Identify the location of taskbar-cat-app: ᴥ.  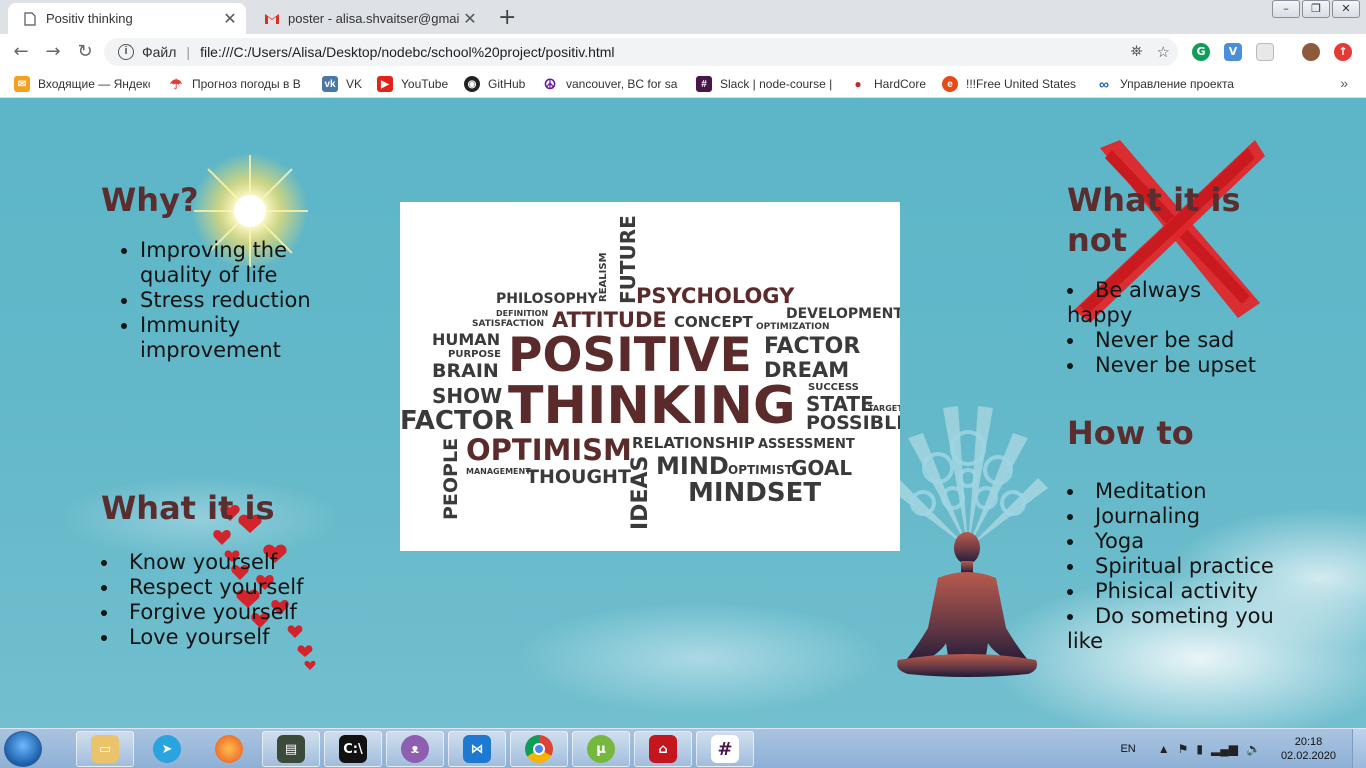
(415, 749).